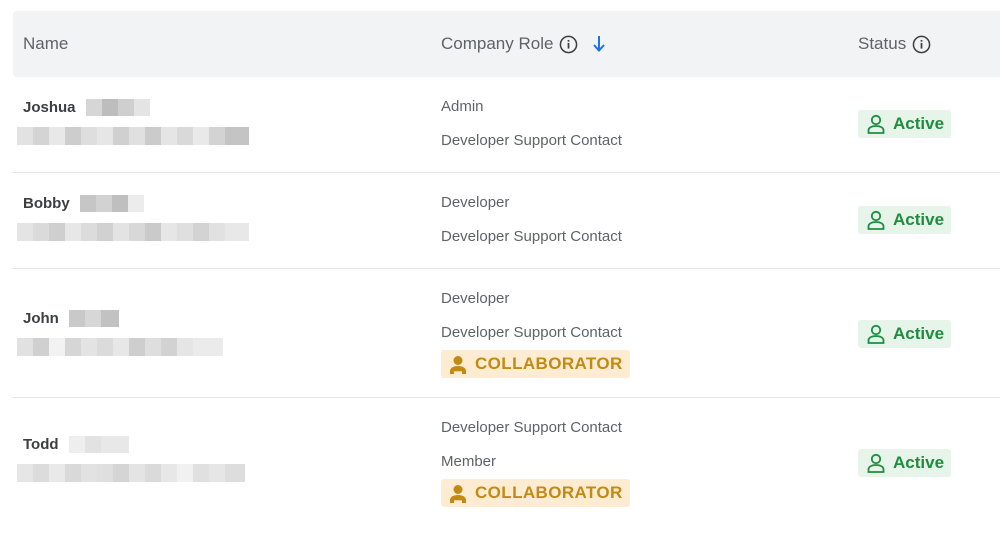 The width and height of the screenshot is (1000, 550). What do you see at coordinates (462, 106) in the screenshot?
I see `role-label: Admin` at bounding box center [462, 106].